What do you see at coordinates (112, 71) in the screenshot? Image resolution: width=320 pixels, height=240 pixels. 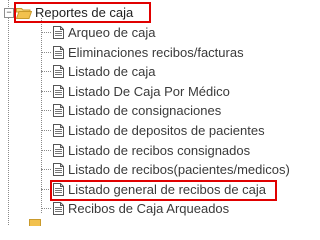 I see `tree-item-label: Listado de caja` at bounding box center [112, 71].